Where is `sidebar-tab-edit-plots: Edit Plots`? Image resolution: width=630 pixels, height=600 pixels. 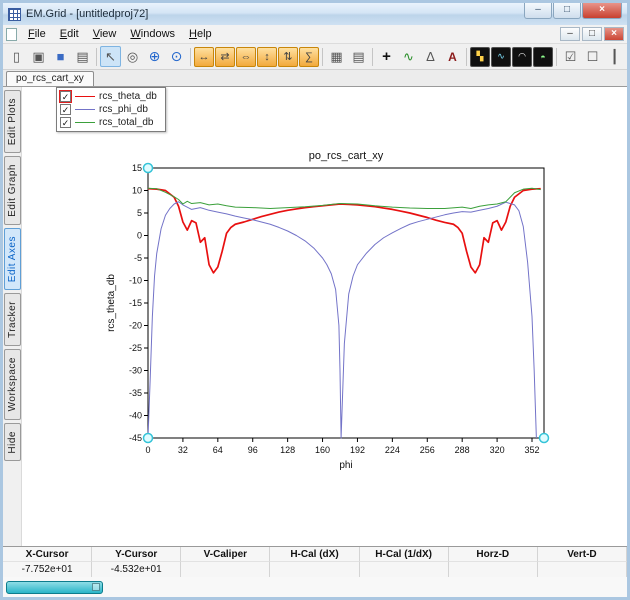
sidebar-tab-edit-plots: Edit Plots is located at coordinates (12, 122).